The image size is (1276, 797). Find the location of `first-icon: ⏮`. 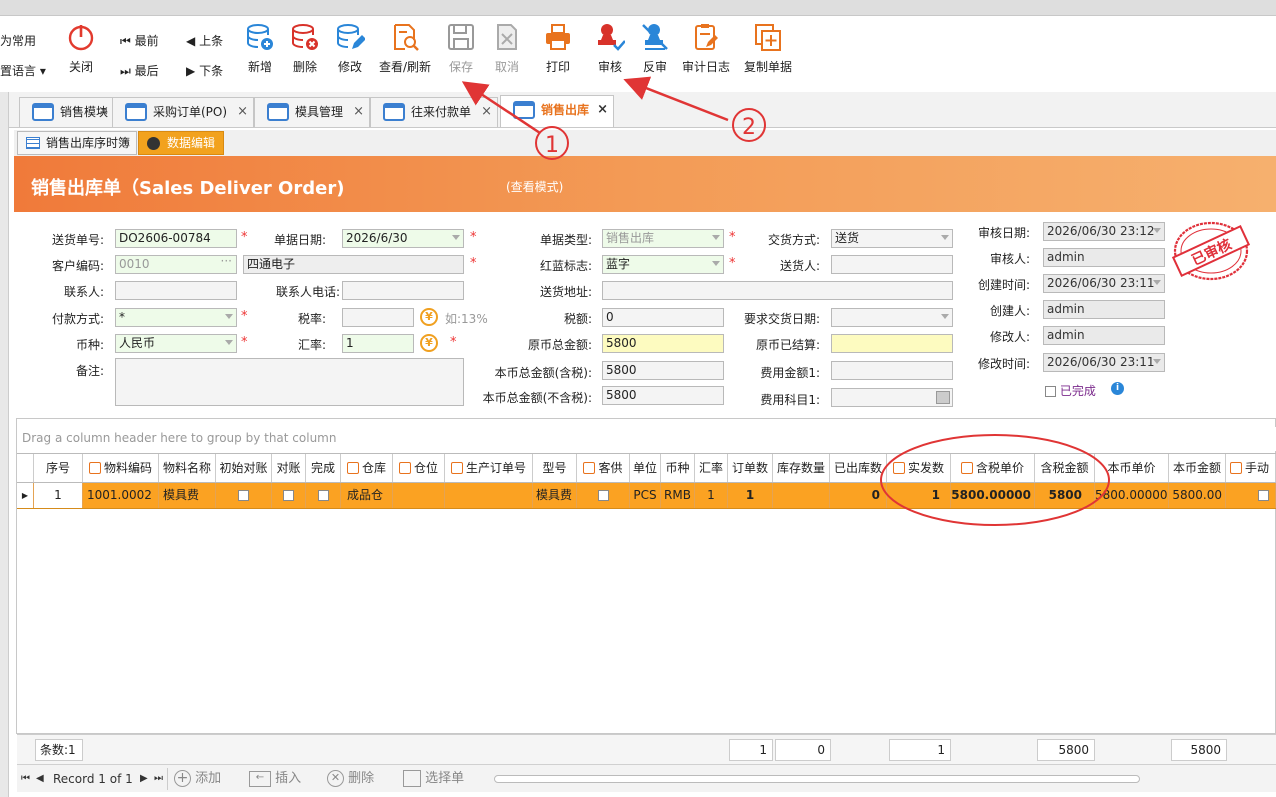

first-icon: ⏮ is located at coordinates (25, 779).